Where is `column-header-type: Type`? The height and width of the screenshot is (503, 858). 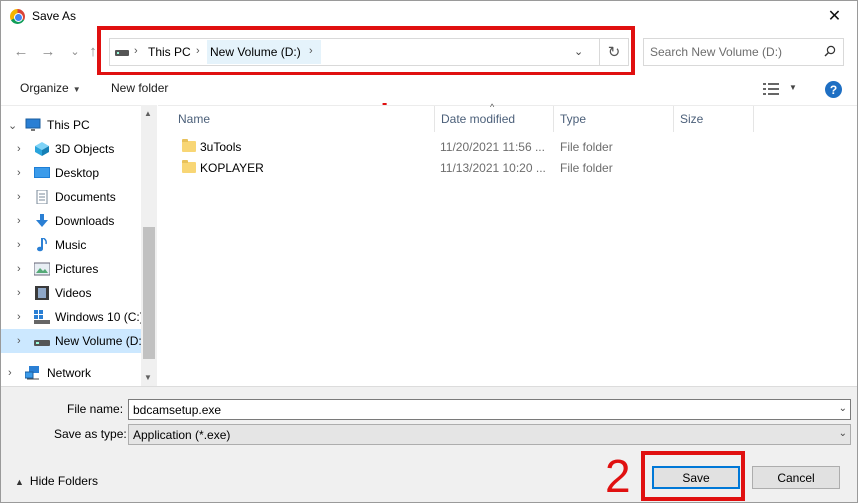 column-header-type: Type is located at coordinates (614, 119).